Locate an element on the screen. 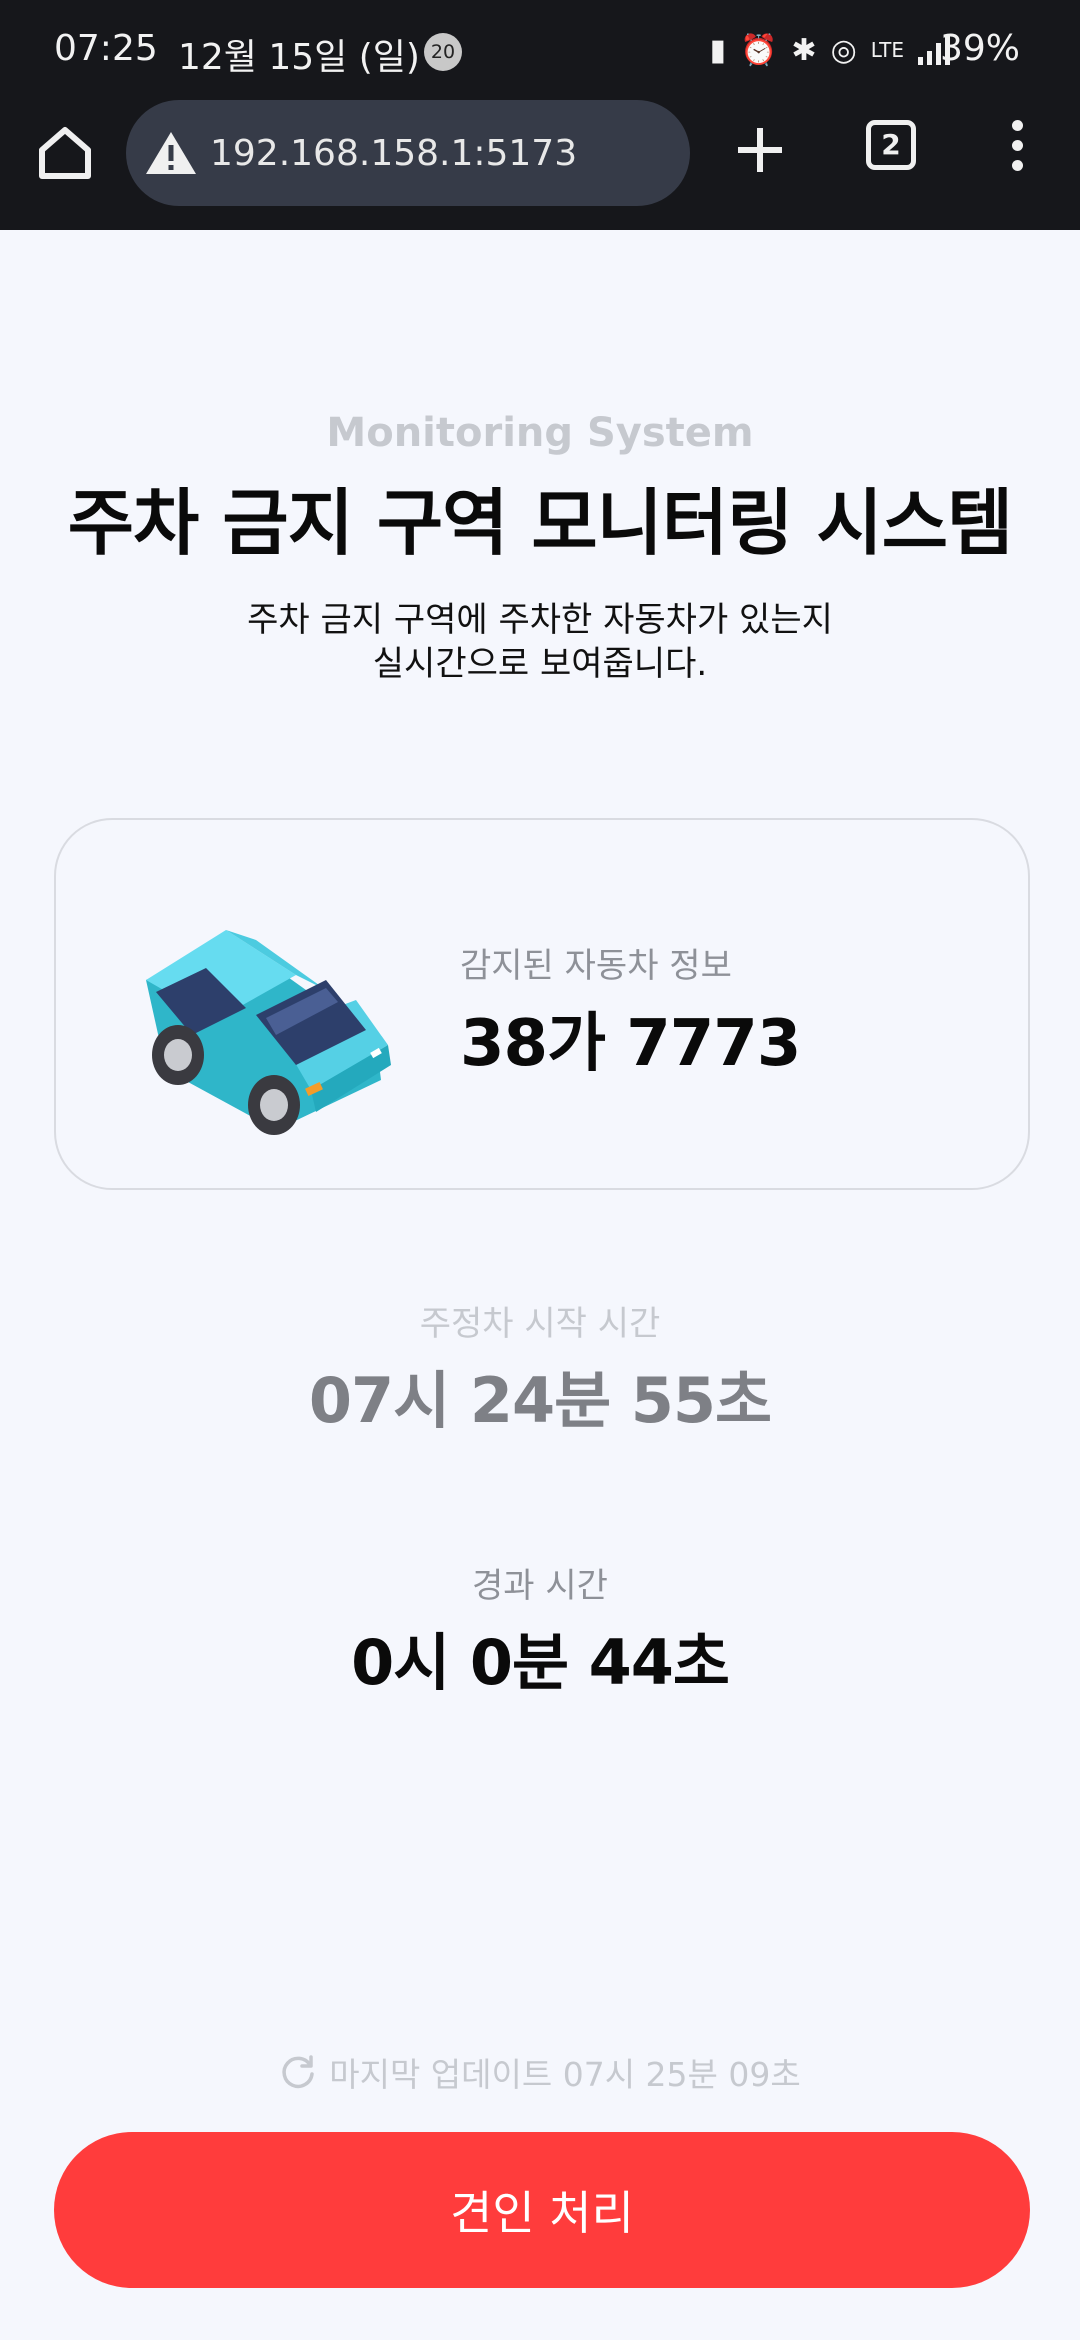 The width and height of the screenshot is (1080, 2340). elapsed-time-label: 경과 시간 is located at coordinates (540, 1586).